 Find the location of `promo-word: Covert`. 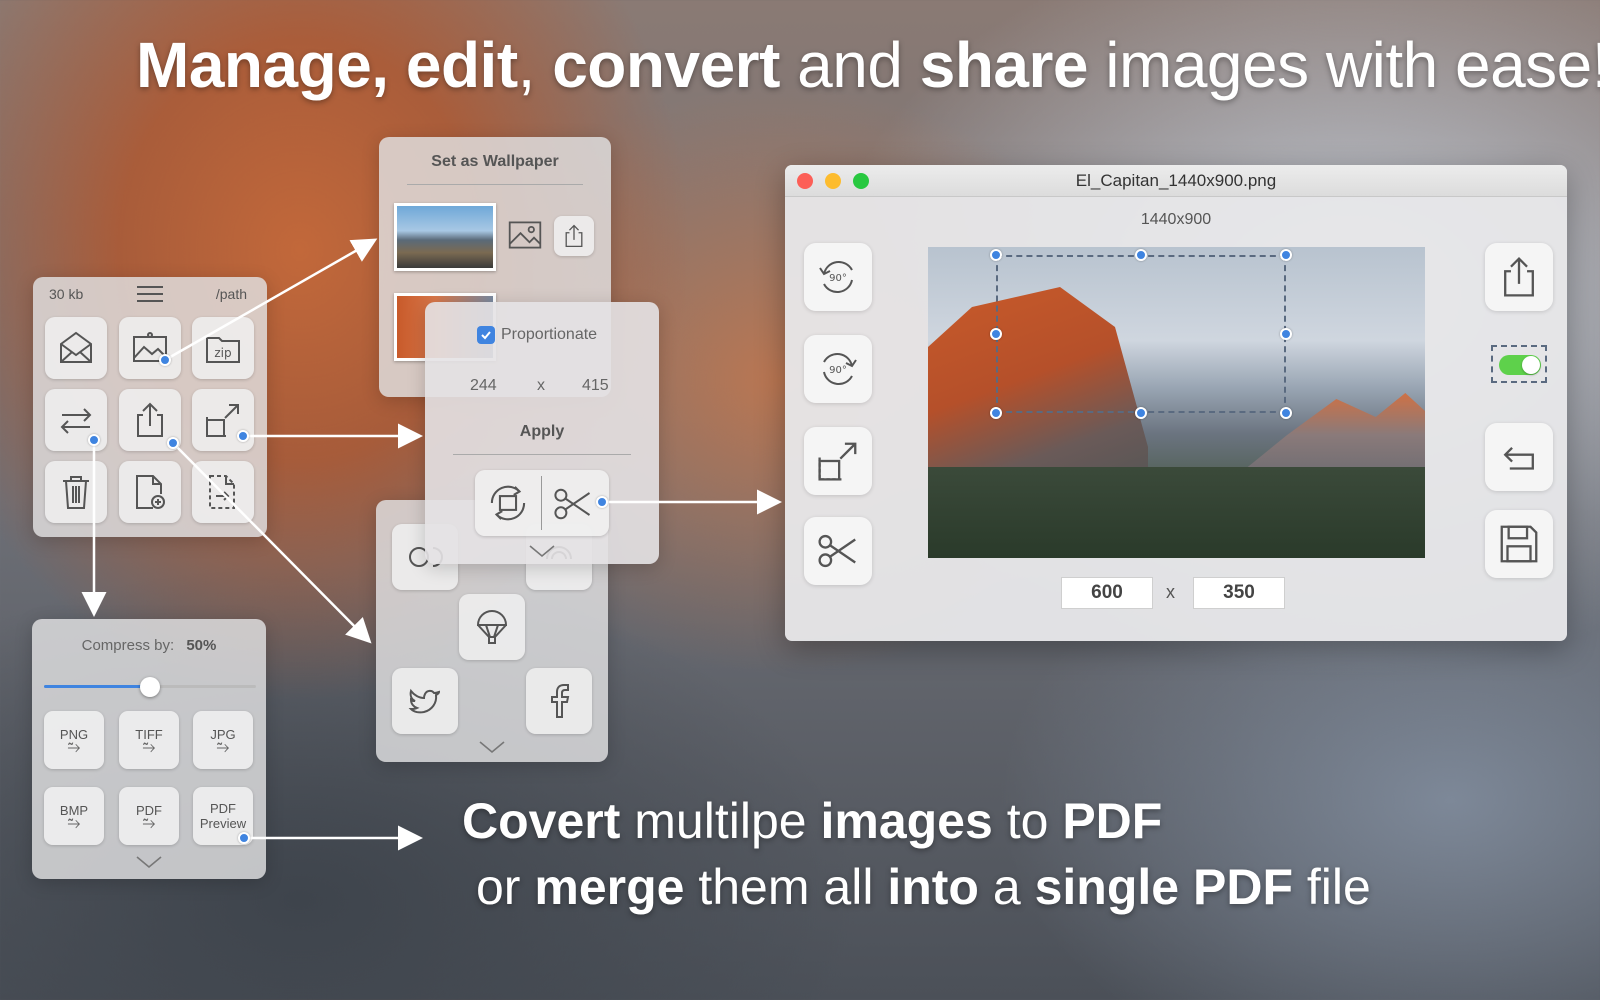

promo-word: Covert is located at coordinates (541, 821).